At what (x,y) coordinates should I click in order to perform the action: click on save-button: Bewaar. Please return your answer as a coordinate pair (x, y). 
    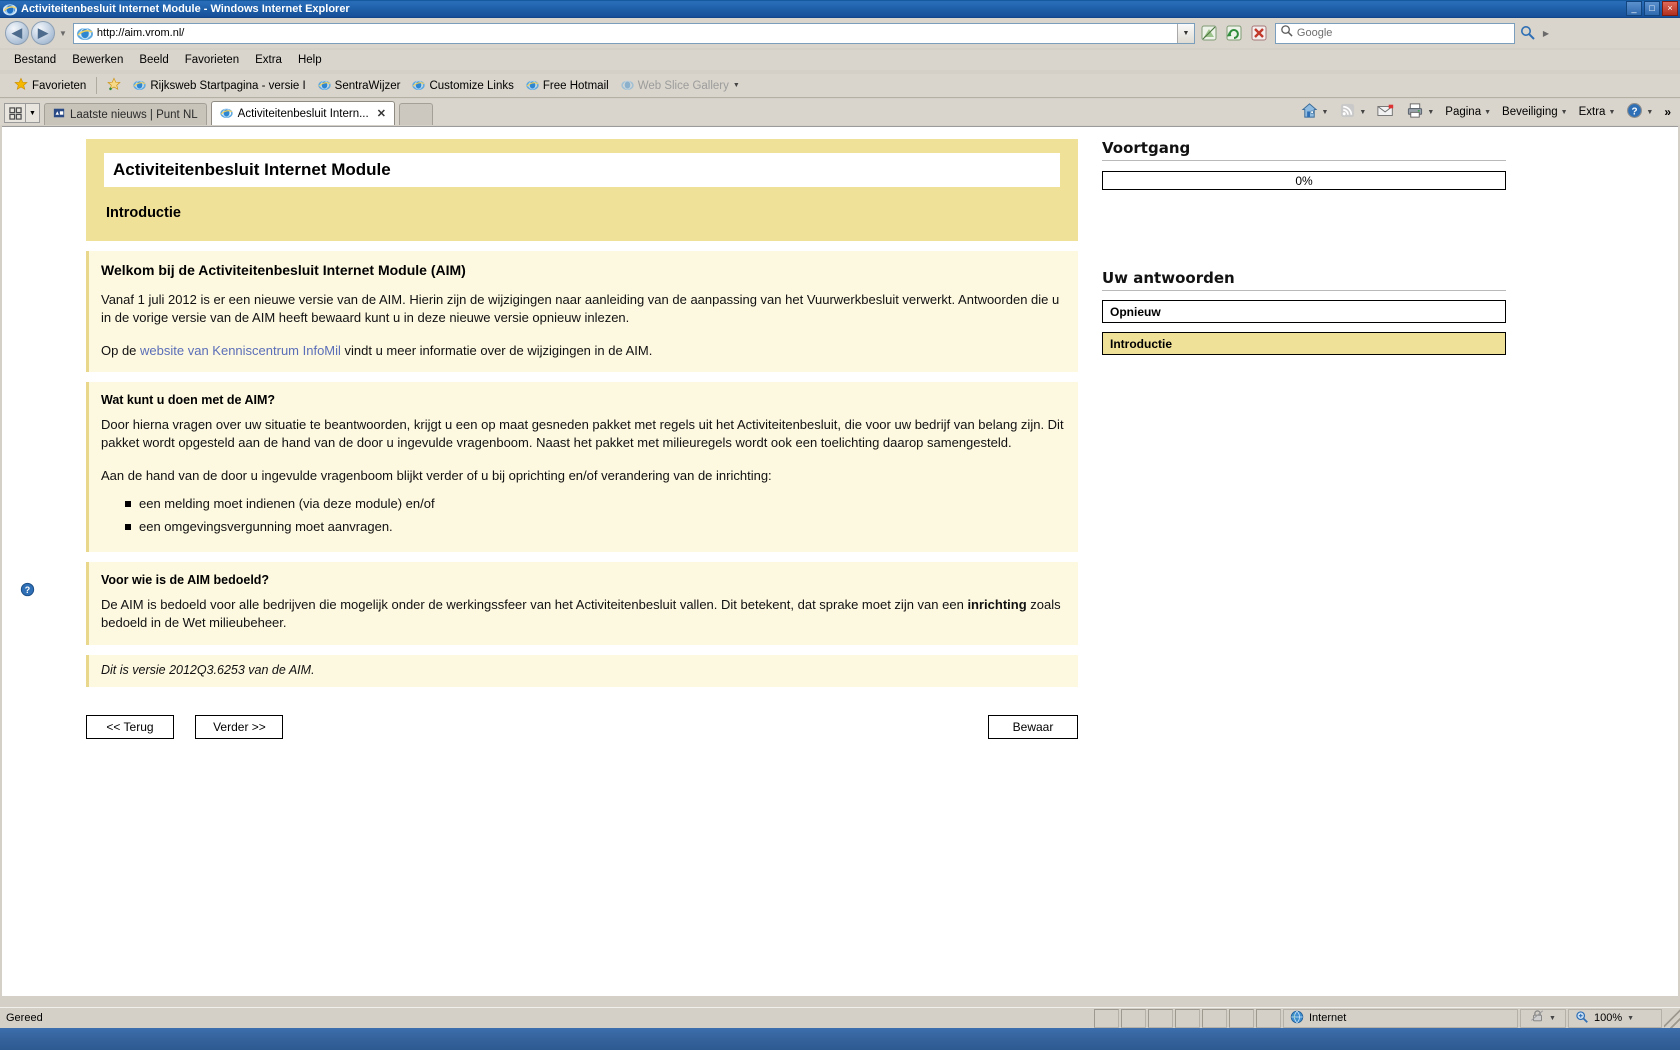
    Looking at the image, I should click on (1033, 726).